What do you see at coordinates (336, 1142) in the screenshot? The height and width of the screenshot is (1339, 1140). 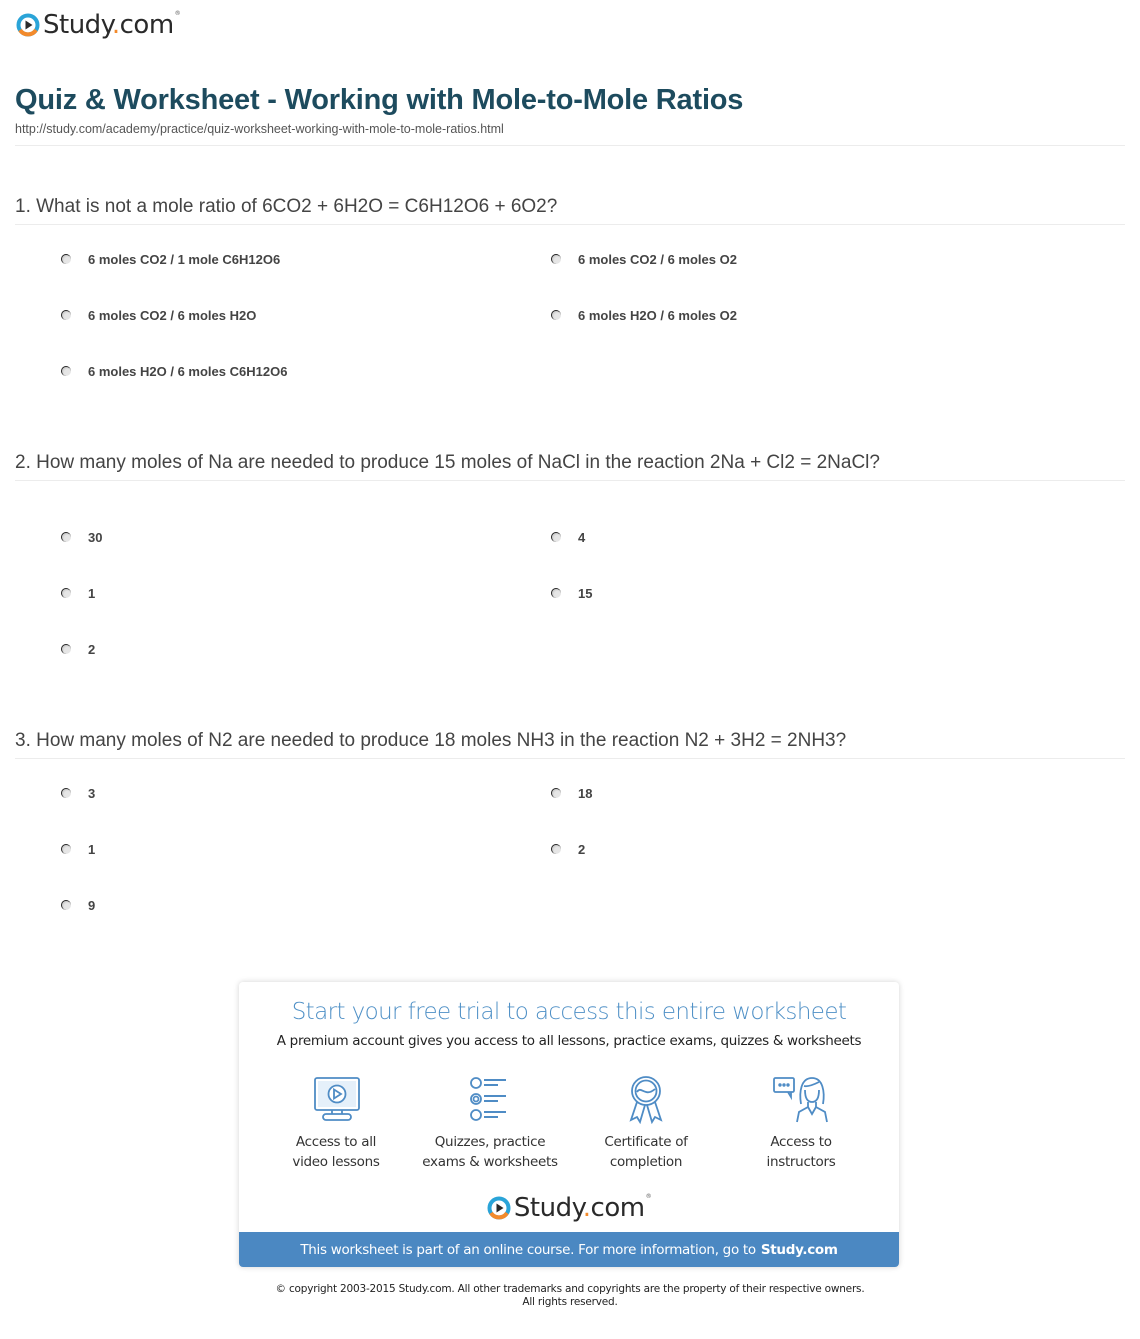 I see `feature-label: Access to all` at bounding box center [336, 1142].